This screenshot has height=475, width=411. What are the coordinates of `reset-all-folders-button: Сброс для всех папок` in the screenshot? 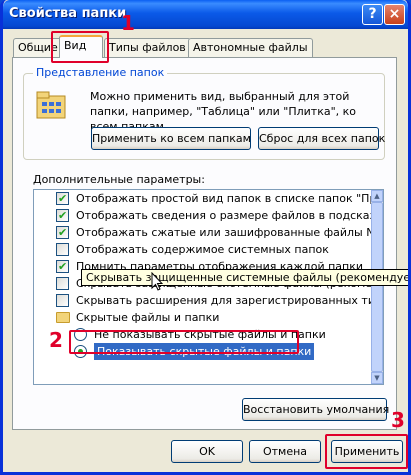 It's located at (321, 138).